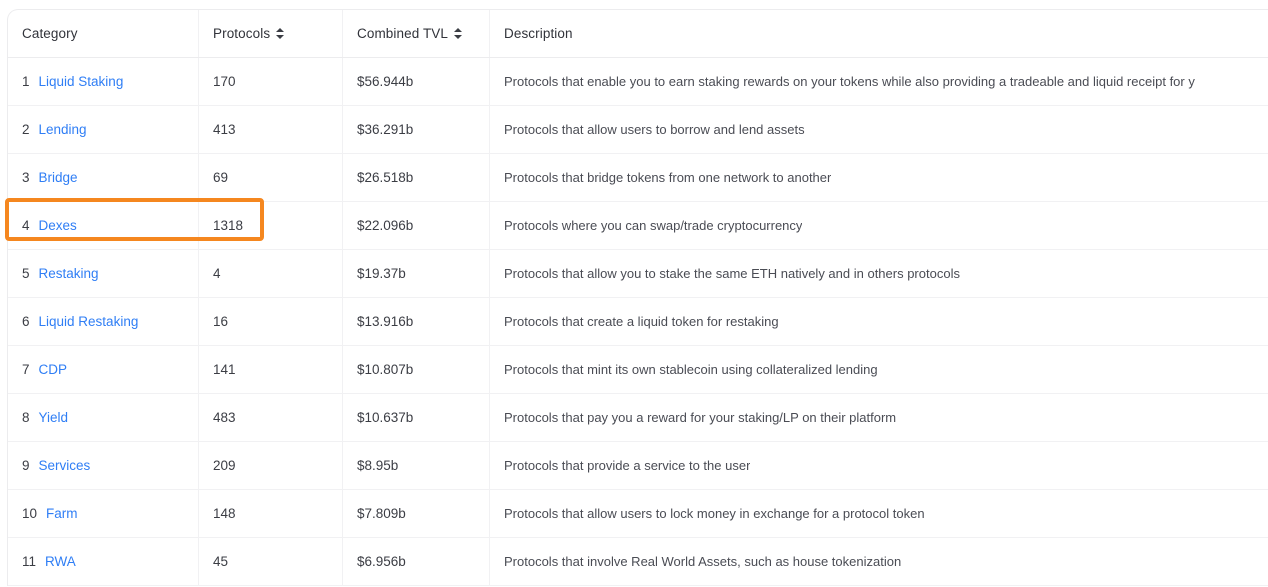  I want to click on column-header-combined-tvl: Combined TVL, so click(416, 33).